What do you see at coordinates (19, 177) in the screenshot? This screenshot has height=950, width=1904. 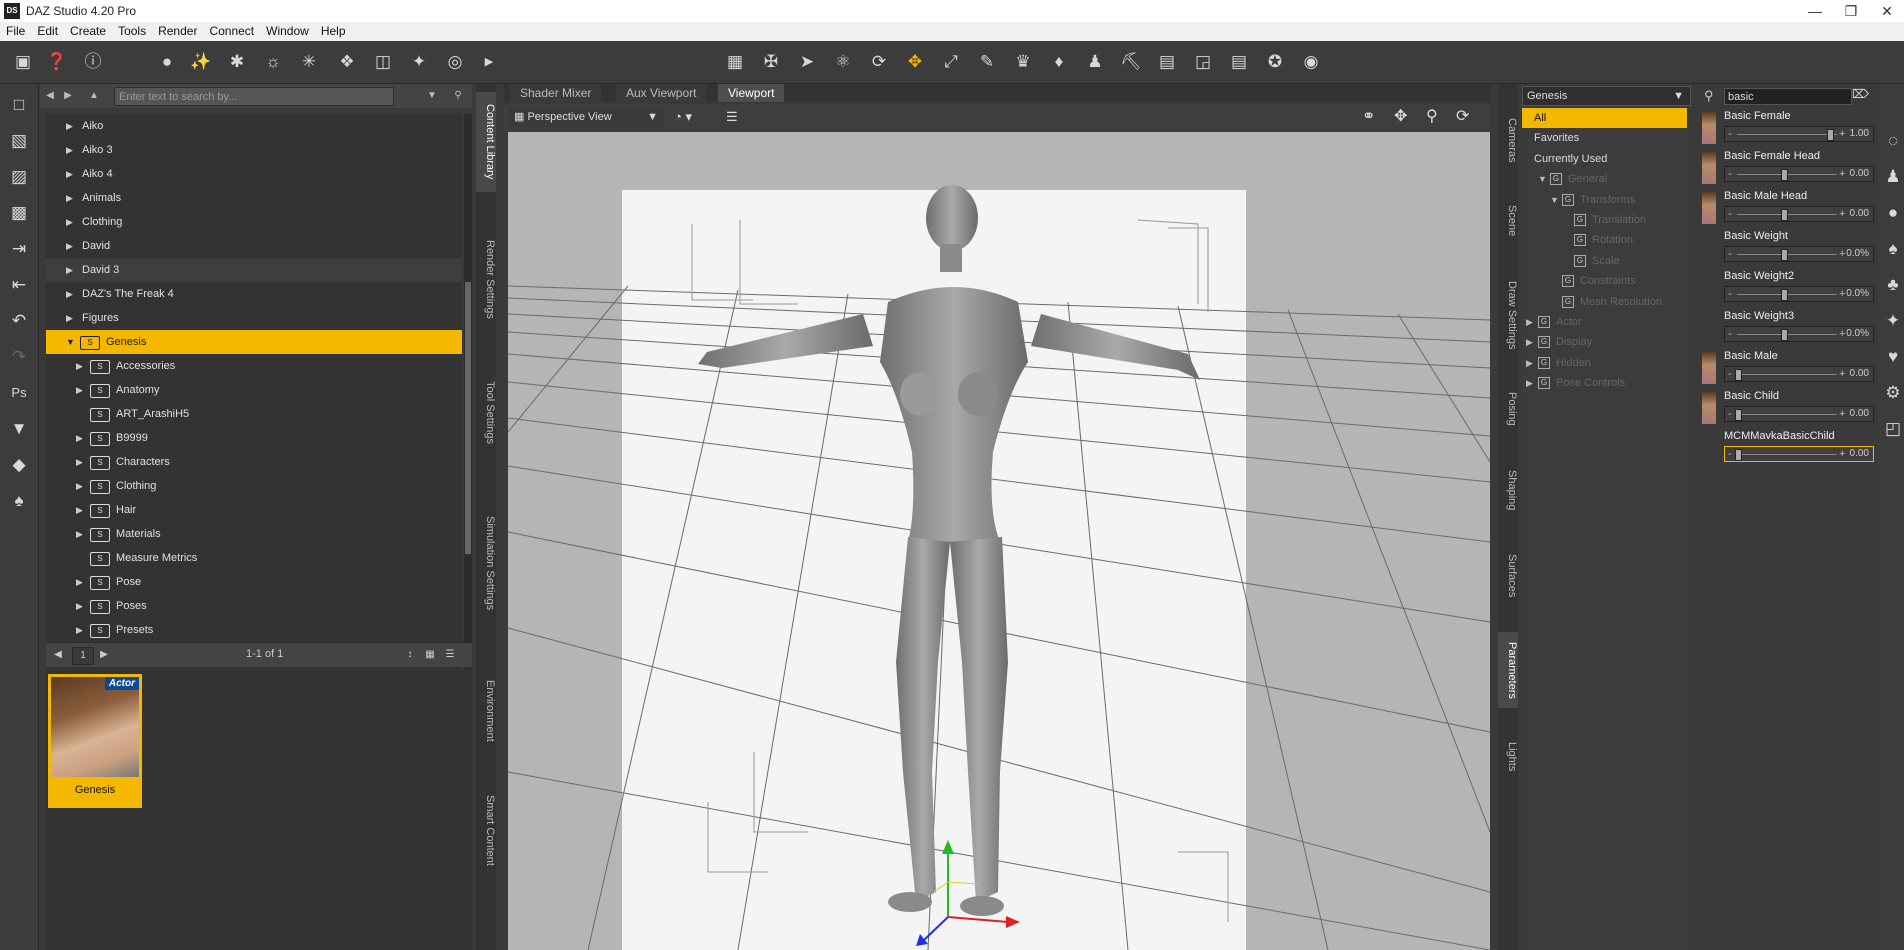 I see `merge-icon: ▨` at bounding box center [19, 177].